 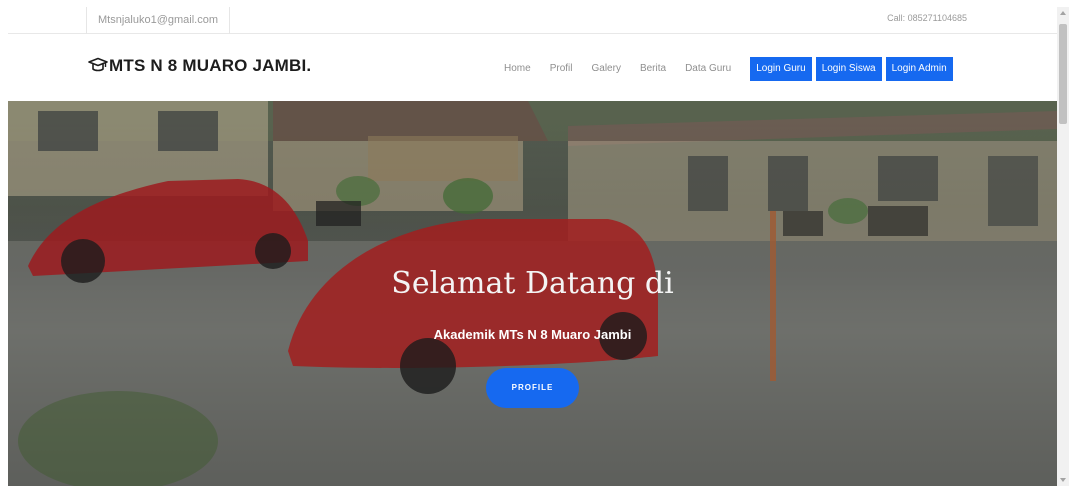 I want to click on login-guru-button: Login Guru, so click(x=781, y=69).